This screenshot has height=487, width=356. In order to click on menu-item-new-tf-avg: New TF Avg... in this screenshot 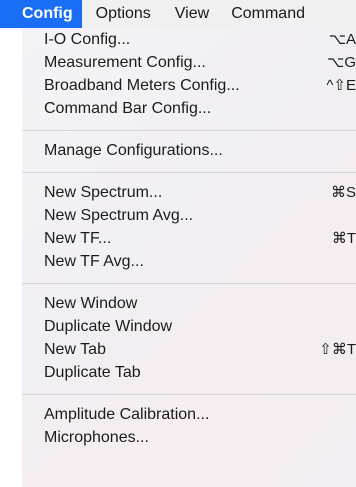, I will do `click(189, 261)`.